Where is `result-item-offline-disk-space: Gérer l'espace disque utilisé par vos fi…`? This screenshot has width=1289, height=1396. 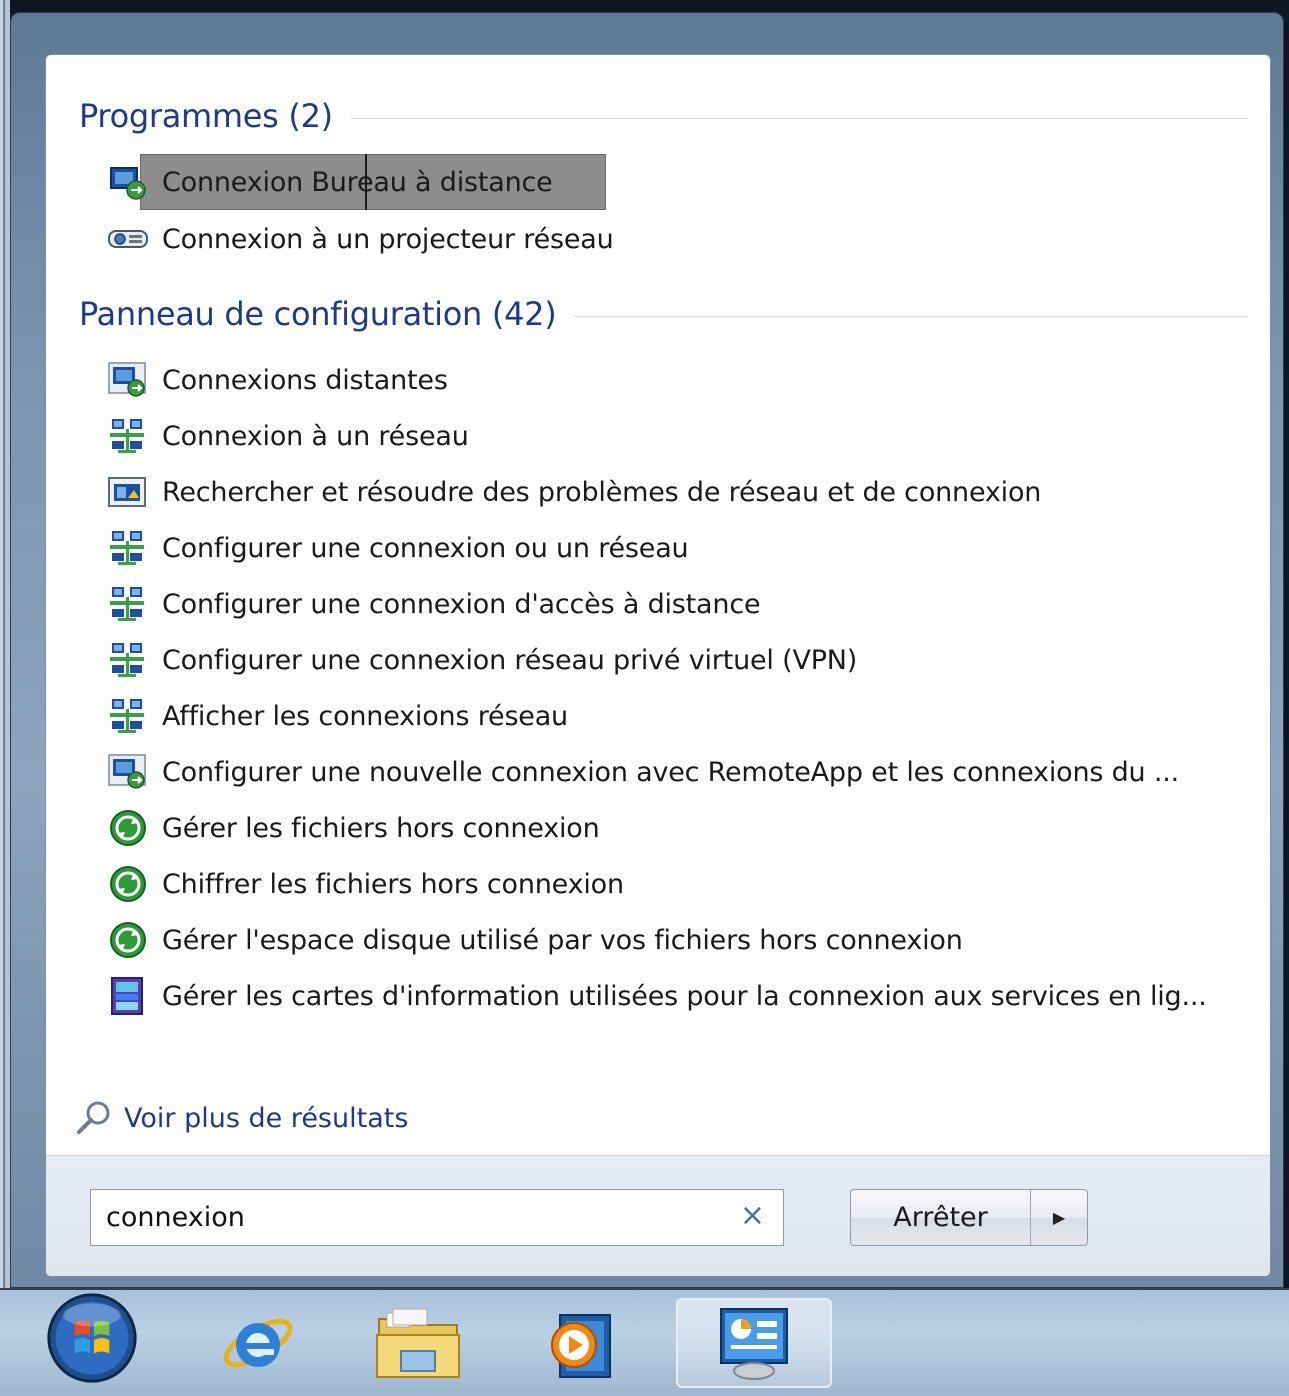
result-item-offline-disk-space: Gérer l'espace disque utilisé par vos fi… is located at coordinates (678, 940).